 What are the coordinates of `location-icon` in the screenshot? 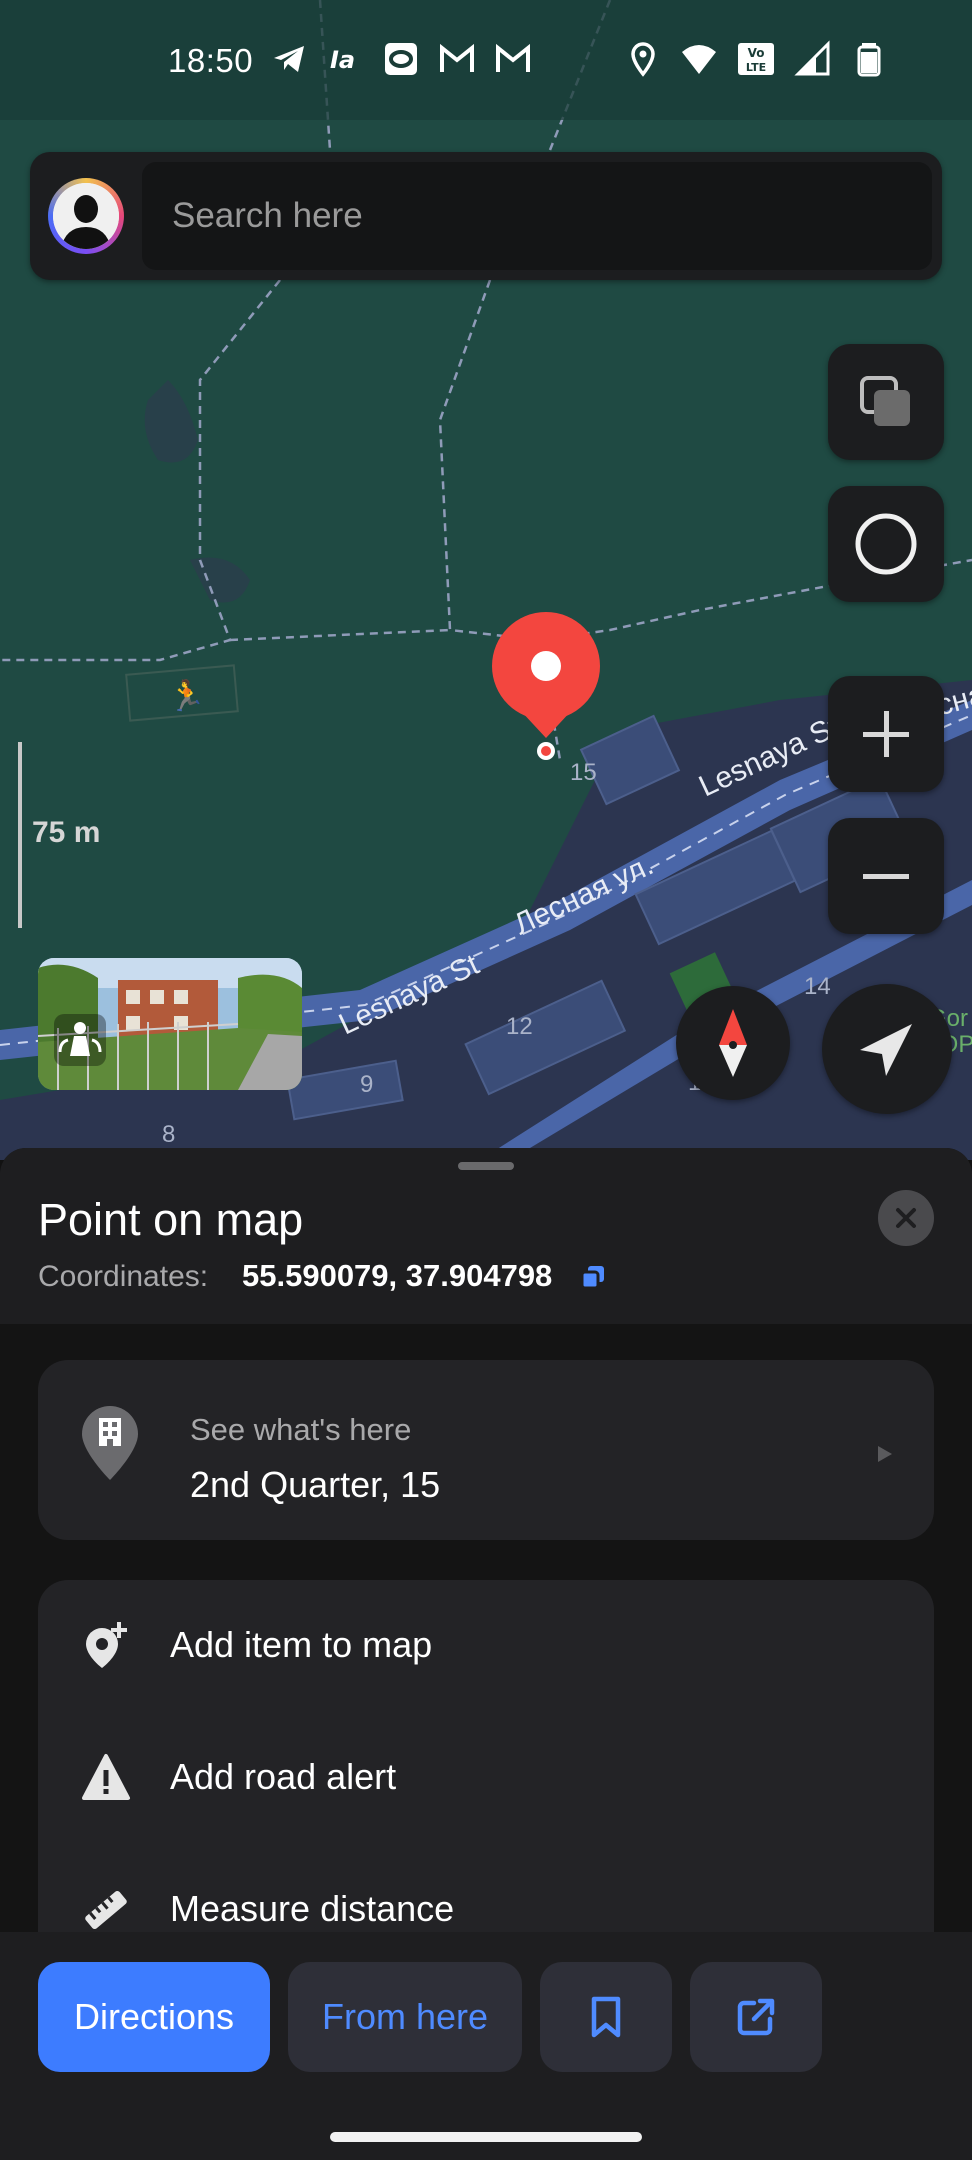 It's located at (643, 59).